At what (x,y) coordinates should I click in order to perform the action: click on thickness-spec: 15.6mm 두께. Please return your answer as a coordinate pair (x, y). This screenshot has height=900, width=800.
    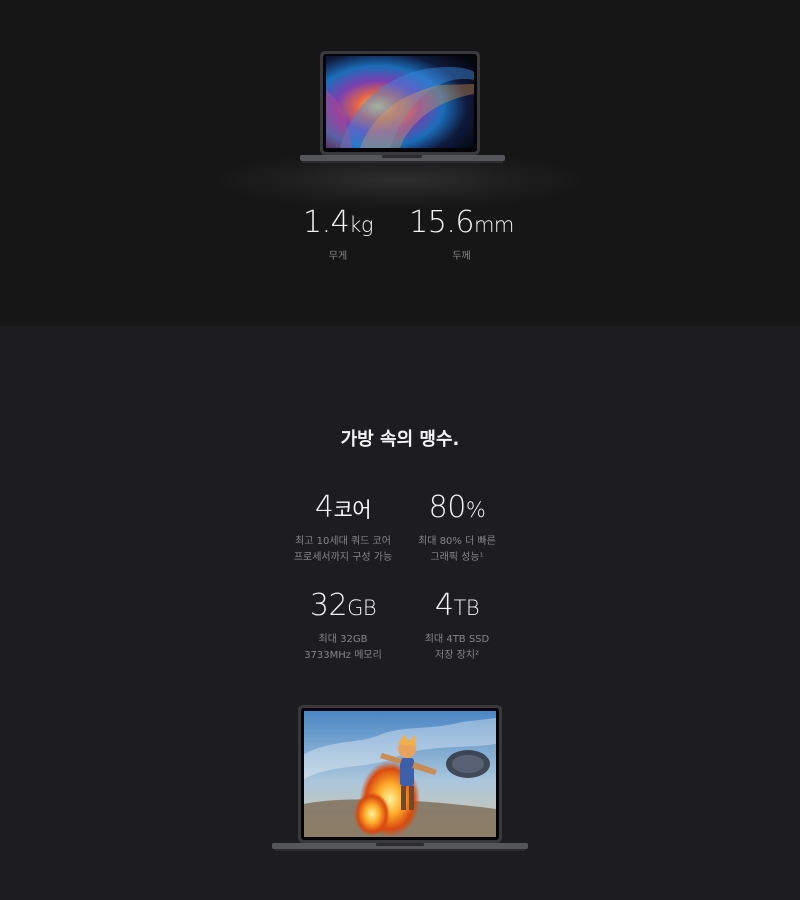
    Looking at the image, I should click on (461, 235).